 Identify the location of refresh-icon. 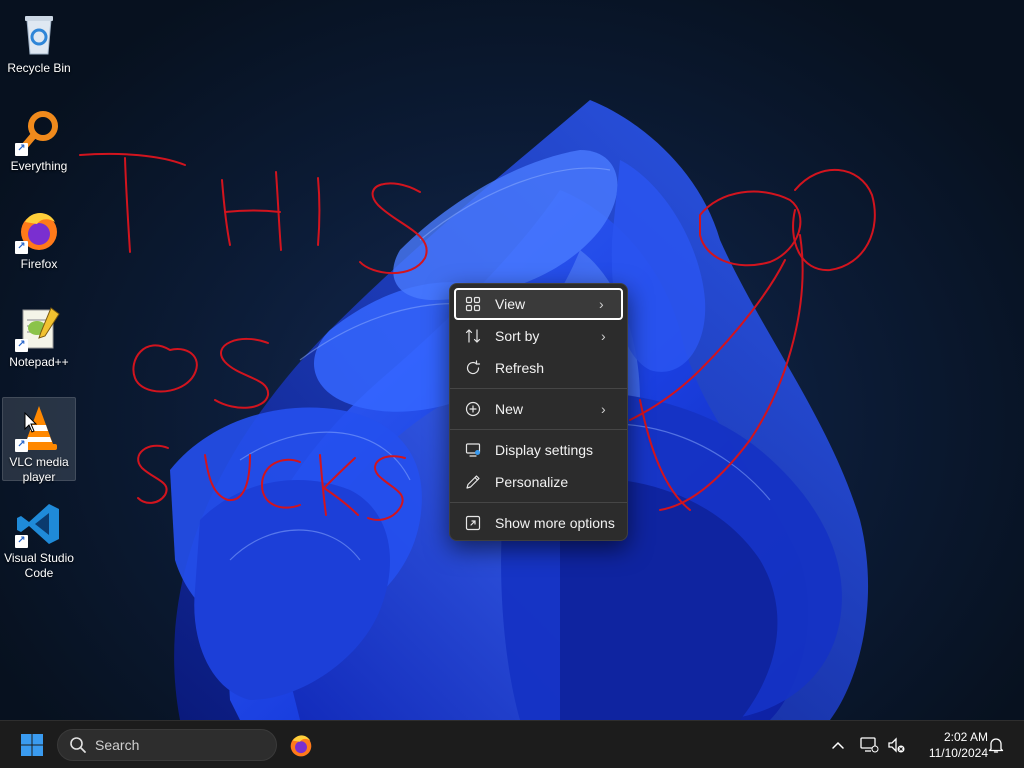
(473, 368).